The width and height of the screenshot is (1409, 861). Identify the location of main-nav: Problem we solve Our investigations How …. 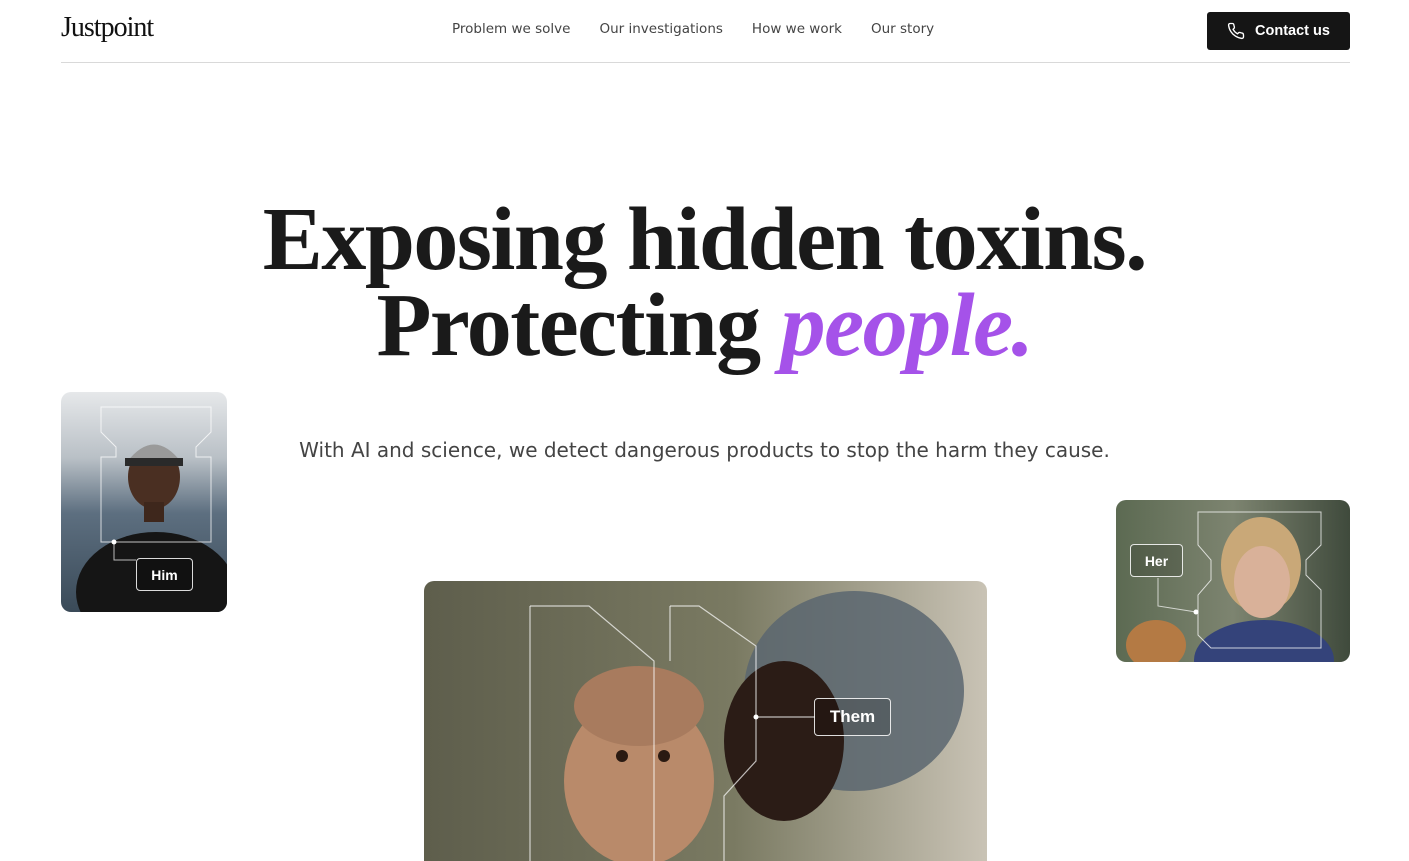
(693, 29).